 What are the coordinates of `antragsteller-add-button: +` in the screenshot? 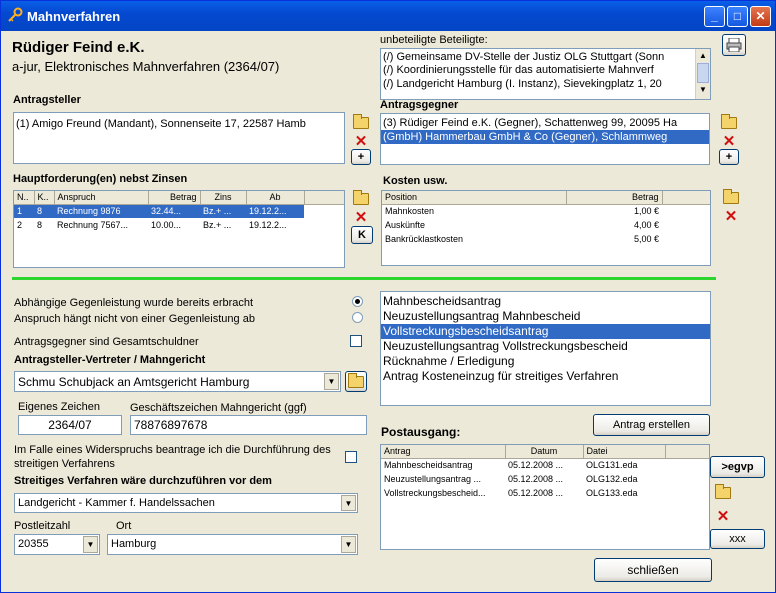 It's located at (361, 157).